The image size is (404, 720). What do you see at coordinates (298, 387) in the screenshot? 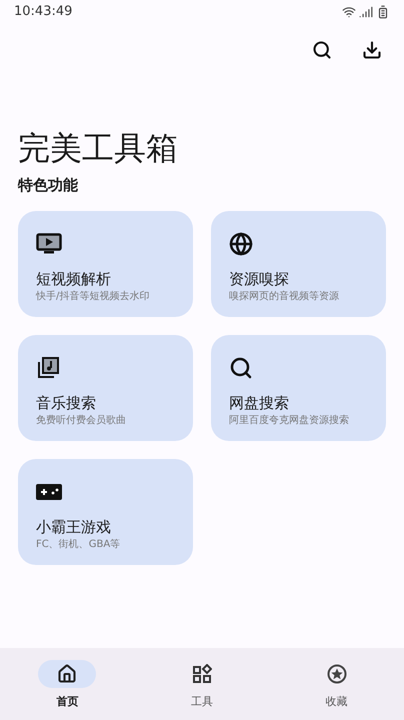
I see `feature-card: 网盘搜索 阿里百度夸克网盘资源搜索` at bounding box center [298, 387].